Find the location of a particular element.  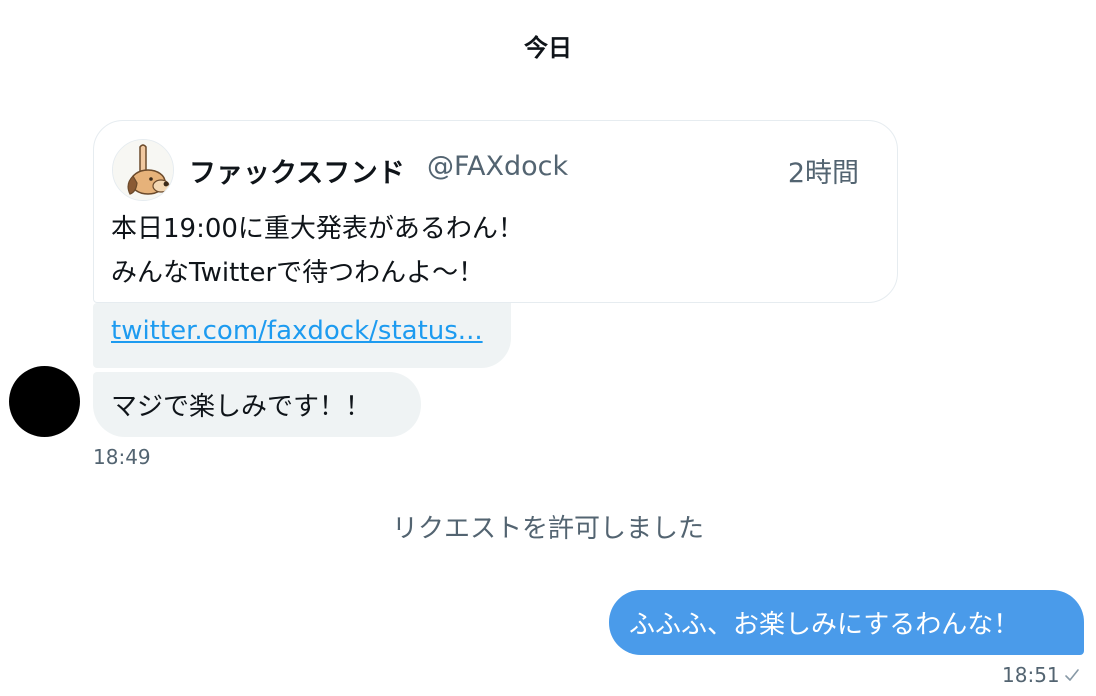

dachshund-avatar-icon is located at coordinates (143, 170).